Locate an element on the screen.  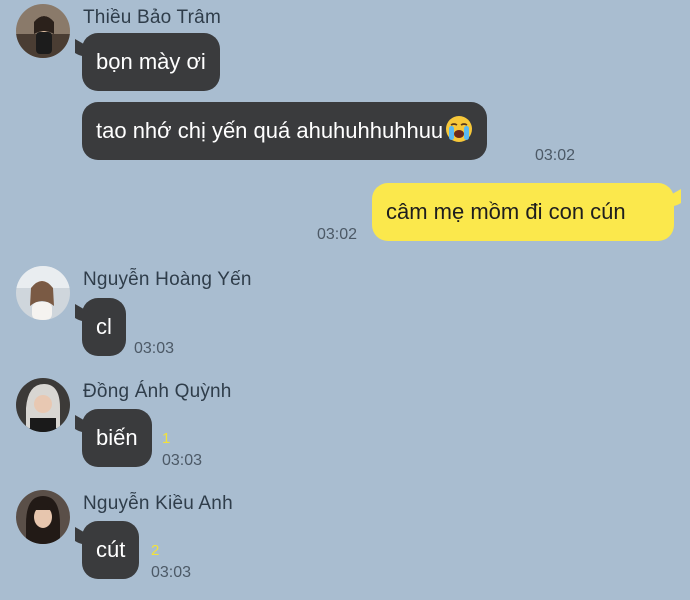
message-bubble: biến is located at coordinates (117, 438).